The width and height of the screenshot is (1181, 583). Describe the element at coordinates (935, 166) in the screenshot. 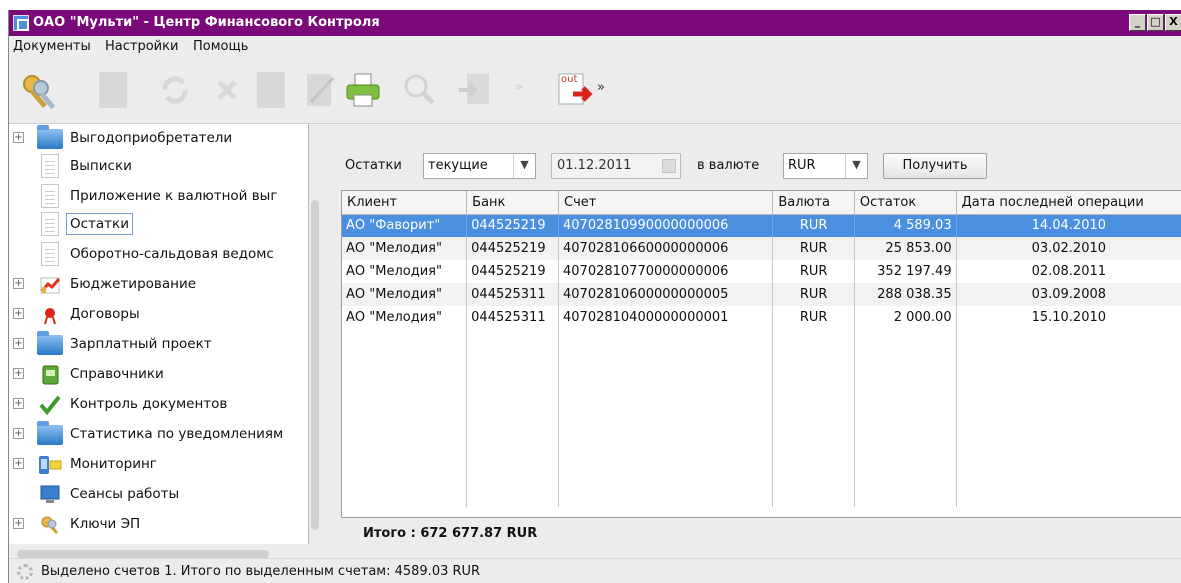

I see `get-button: Получить` at that location.